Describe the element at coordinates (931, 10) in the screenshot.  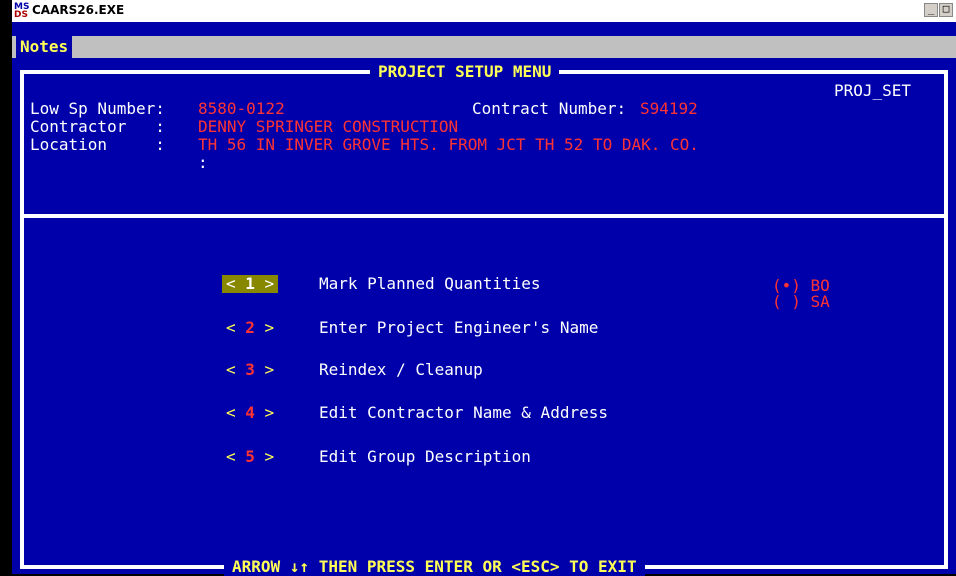
I see `minimize-icon: _` at that location.